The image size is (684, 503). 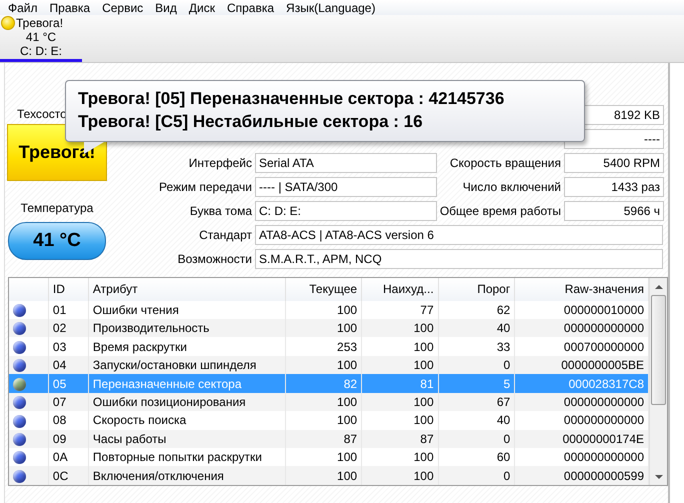 I want to click on field-label: Стандарт, so click(x=225, y=235).